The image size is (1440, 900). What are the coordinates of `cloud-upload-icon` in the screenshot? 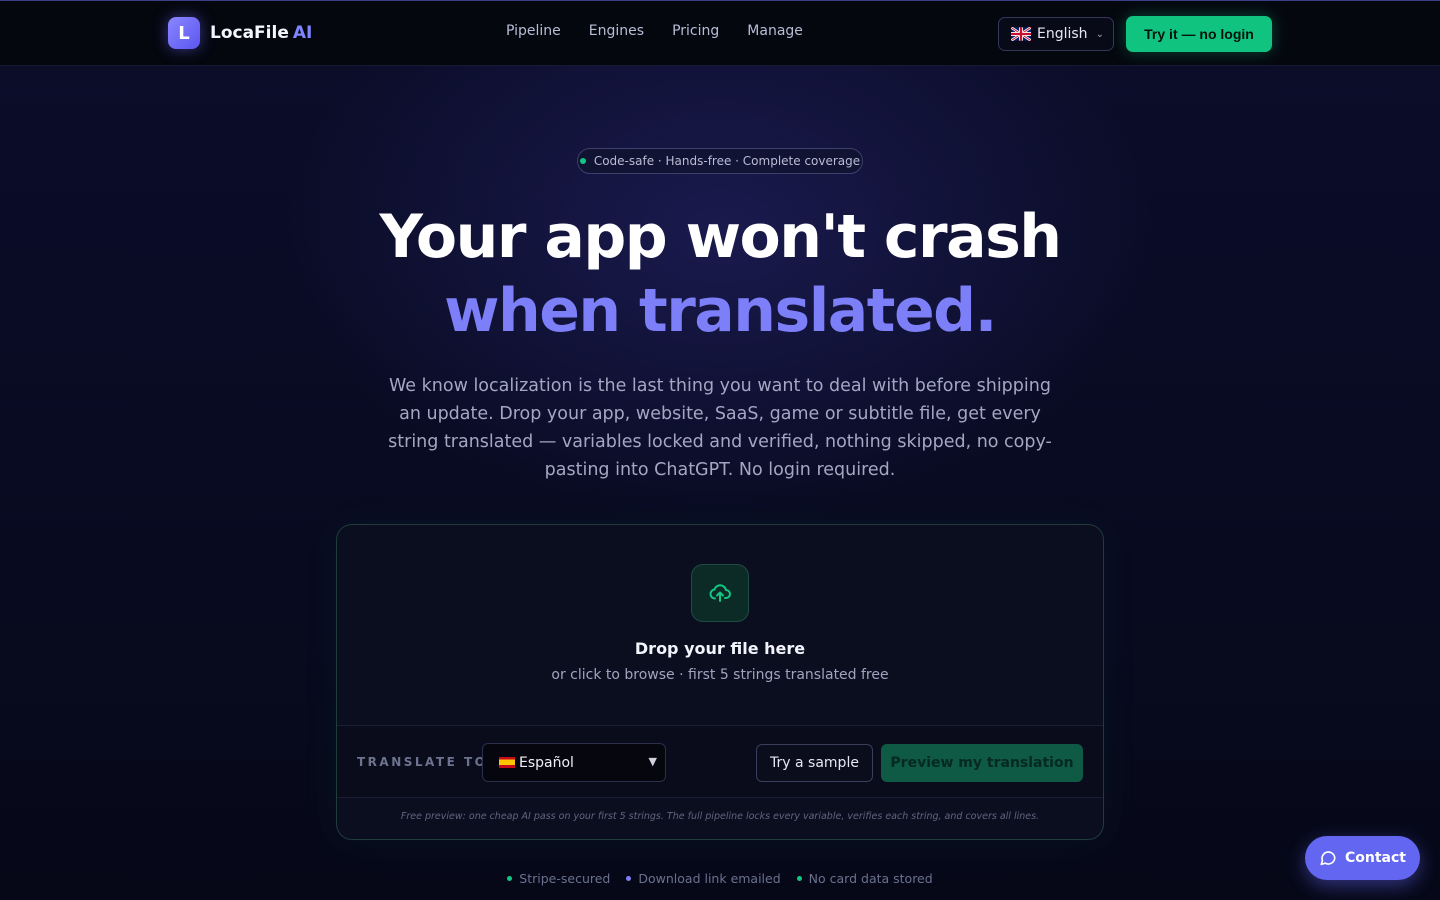 It's located at (720, 593).